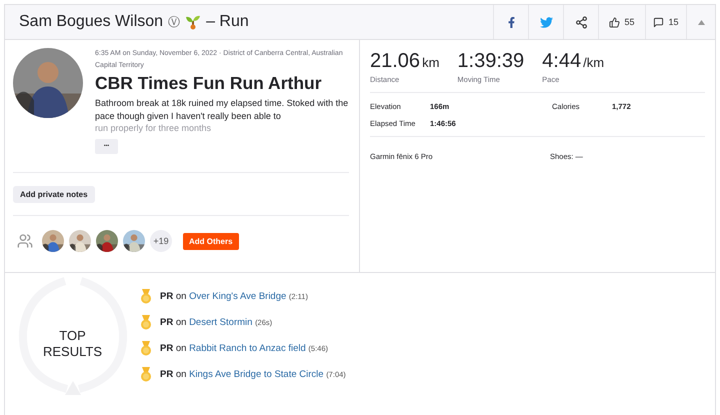 This screenshot has width=720, height=415. What do you see at coordinates (658, 22) in the screenshot?
I see `comment-icon` at bounding box center [658, 22].